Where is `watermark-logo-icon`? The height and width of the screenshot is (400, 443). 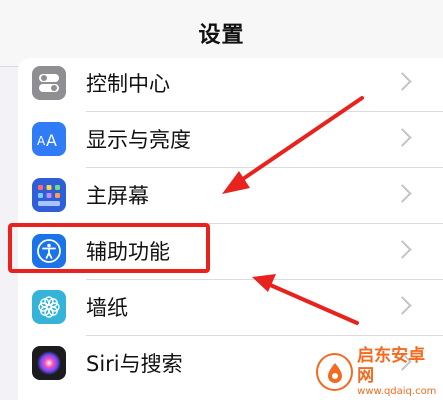 watermark-logo-icon is located at coordinates (335, 372).